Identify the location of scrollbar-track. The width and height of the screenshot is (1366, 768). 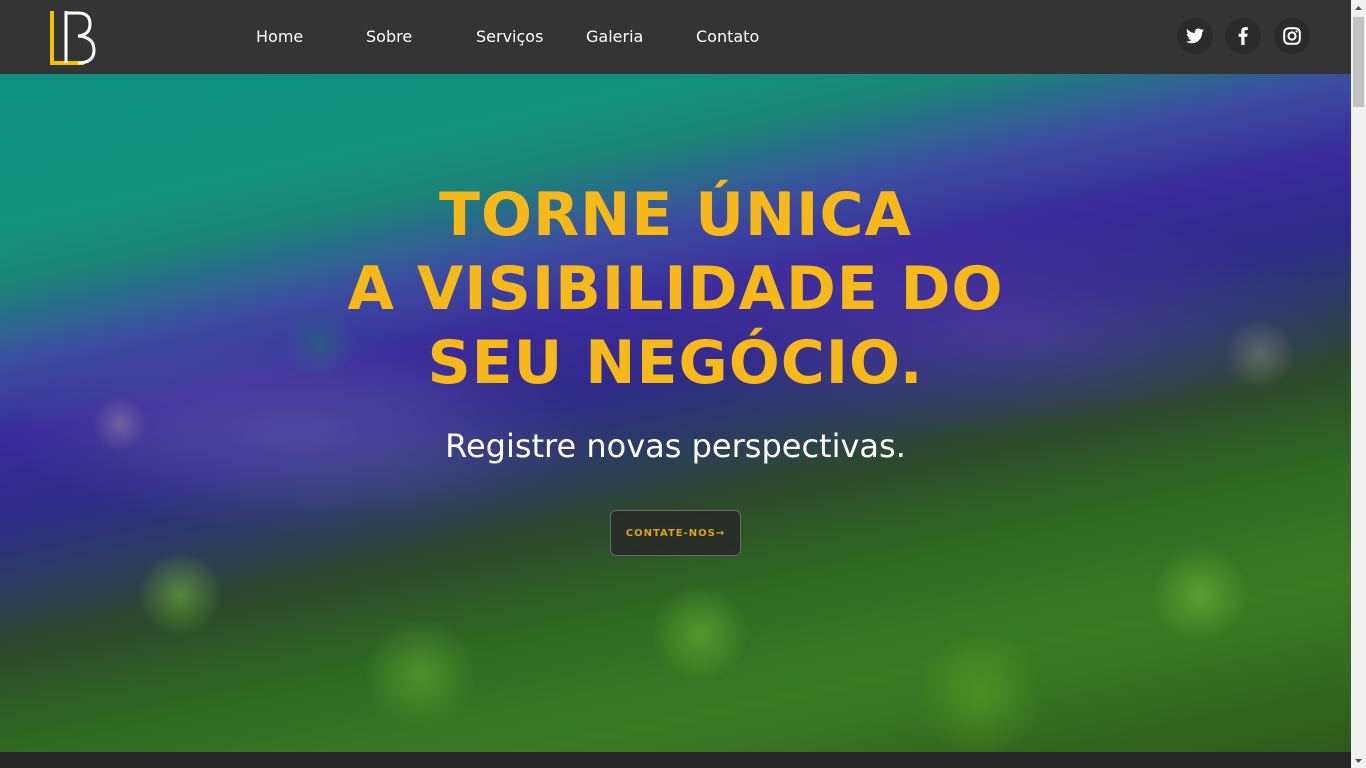
(1358, 384).